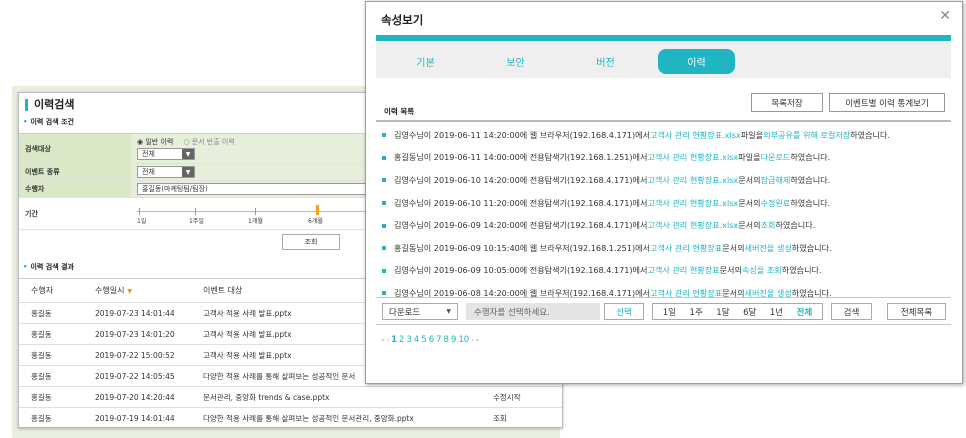 This screenshot has height=438, width=966. Describe the element at coordinates (453, 340) in the screenshot. I see `page-link: 9` at that location.